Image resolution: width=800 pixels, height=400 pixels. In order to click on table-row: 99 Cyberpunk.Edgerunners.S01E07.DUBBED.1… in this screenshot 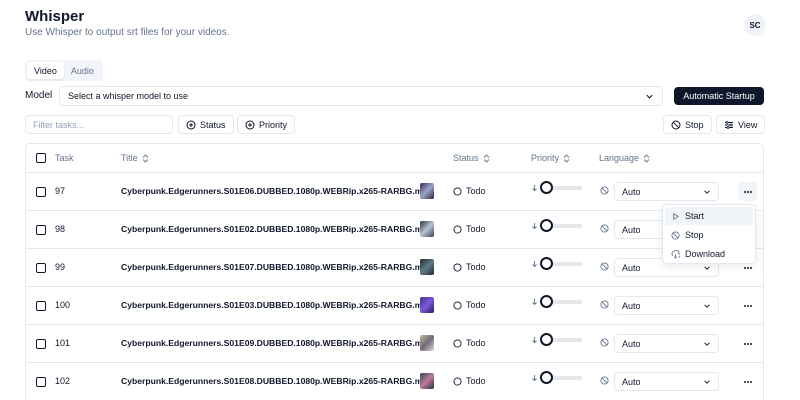, I will do `click(394, 268)`.